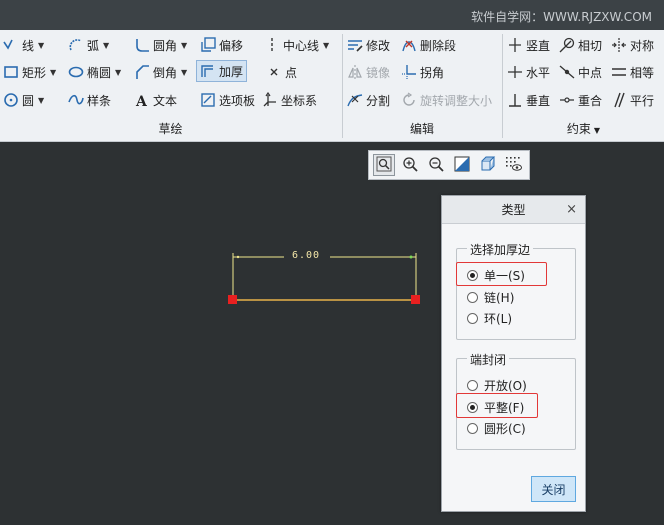  Describe the element at coordinates (580, 45) in the screenshot. I see `tangent-tool: 相切` at that location.